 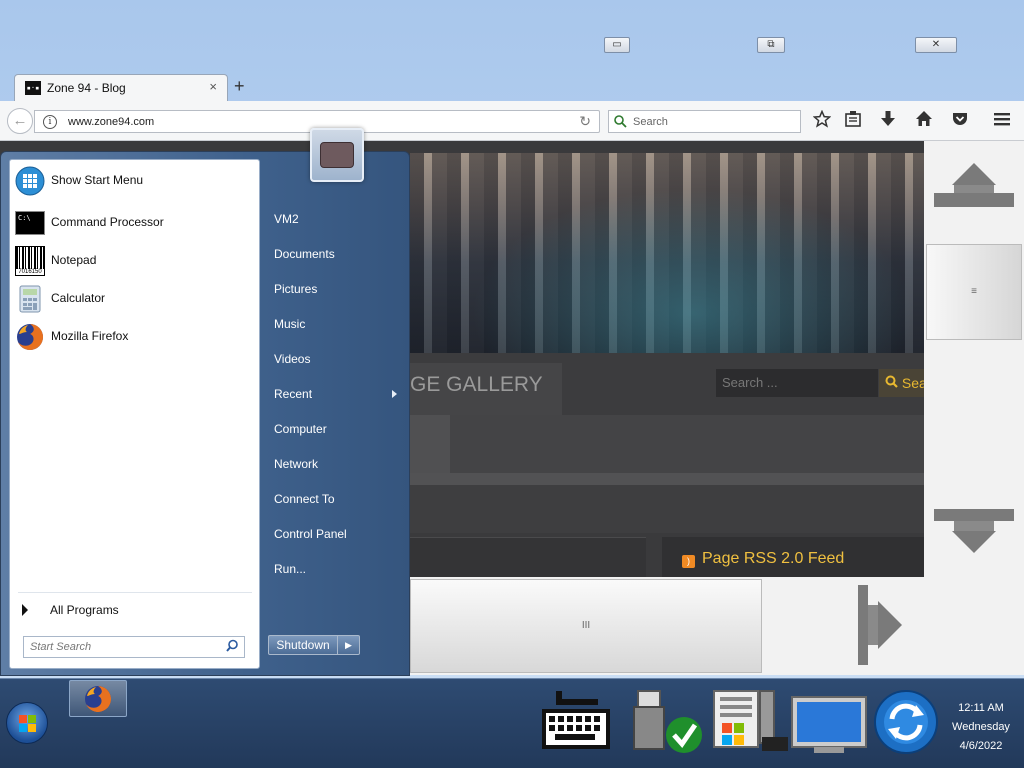 I want to click on place-documents: Documents, so click(x=304, y=254).